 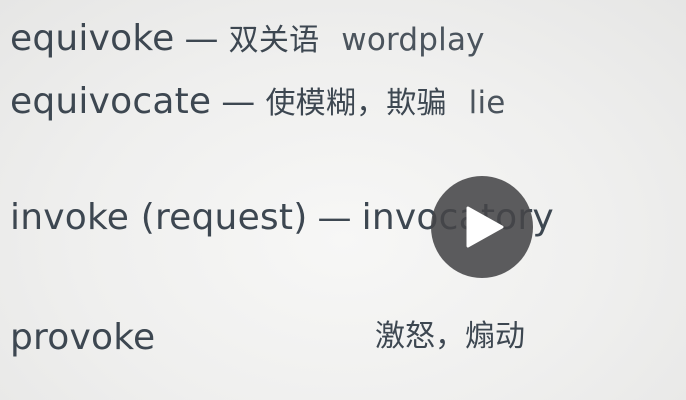 I want to click on play-icon, so click(x=485, y=227).